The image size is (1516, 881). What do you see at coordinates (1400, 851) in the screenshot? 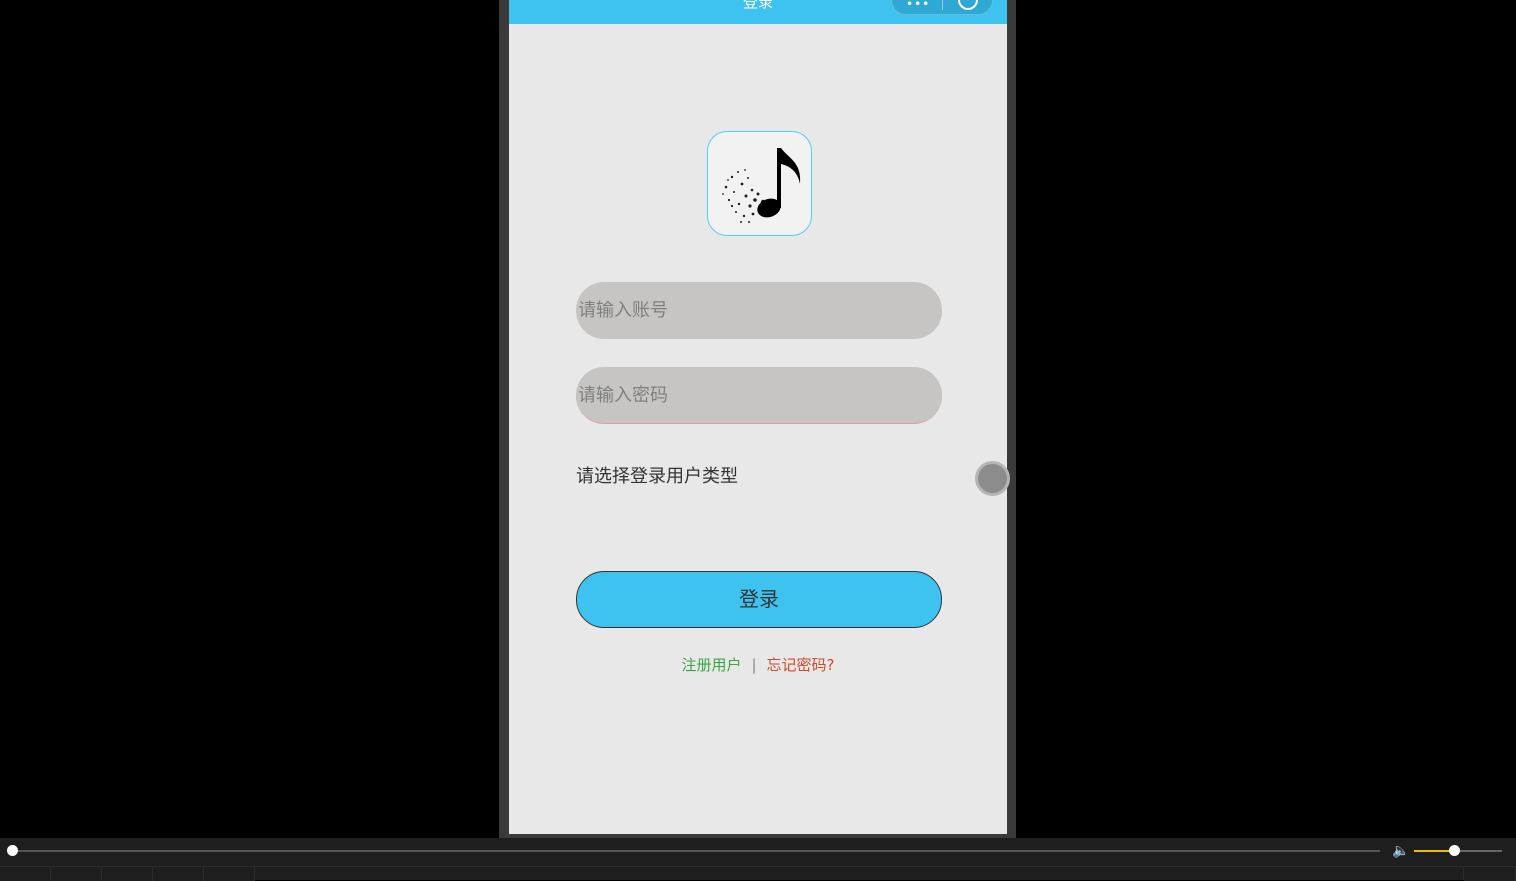
I see `speaker-icon: 🔈` at bounding box center [1400, 851].